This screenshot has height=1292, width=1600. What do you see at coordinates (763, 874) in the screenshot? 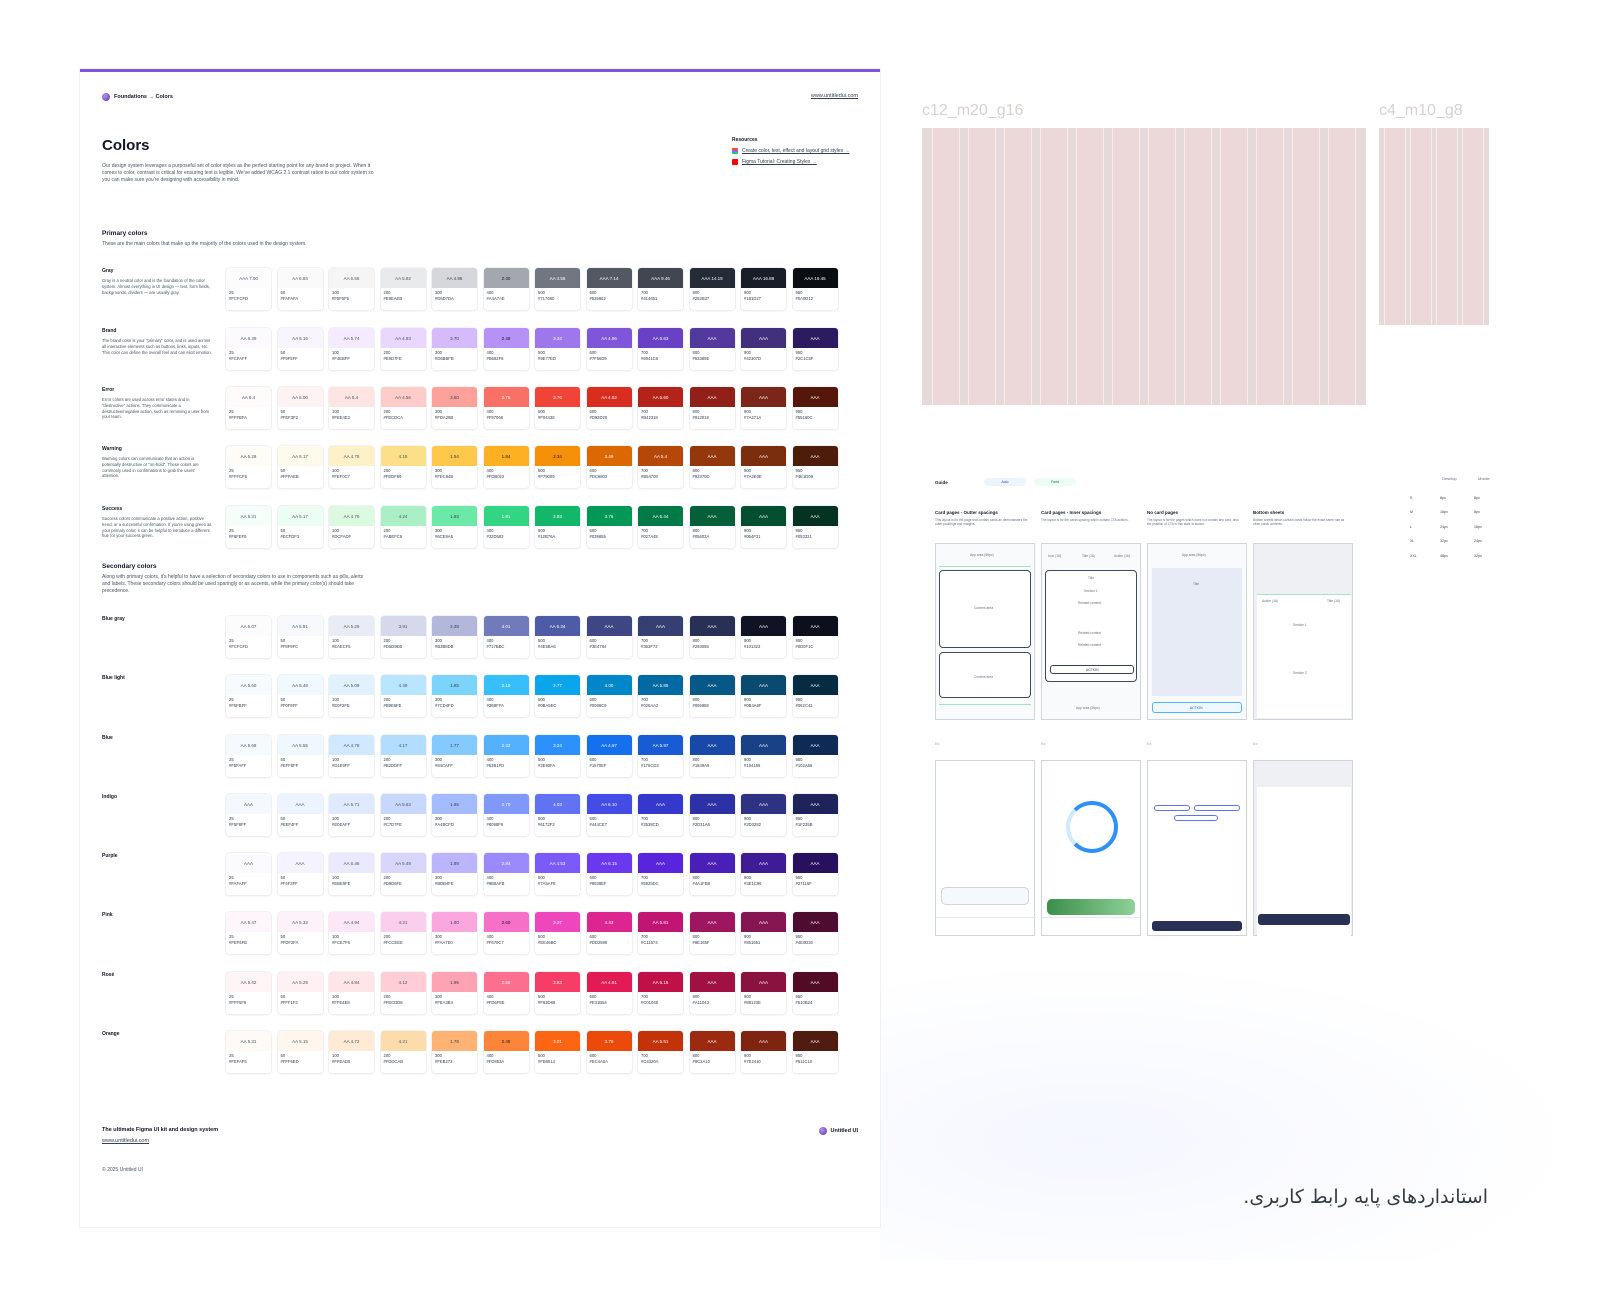
I see `color-swatch: AAA 900 #3E1C96` at bounding box center [763, 874].